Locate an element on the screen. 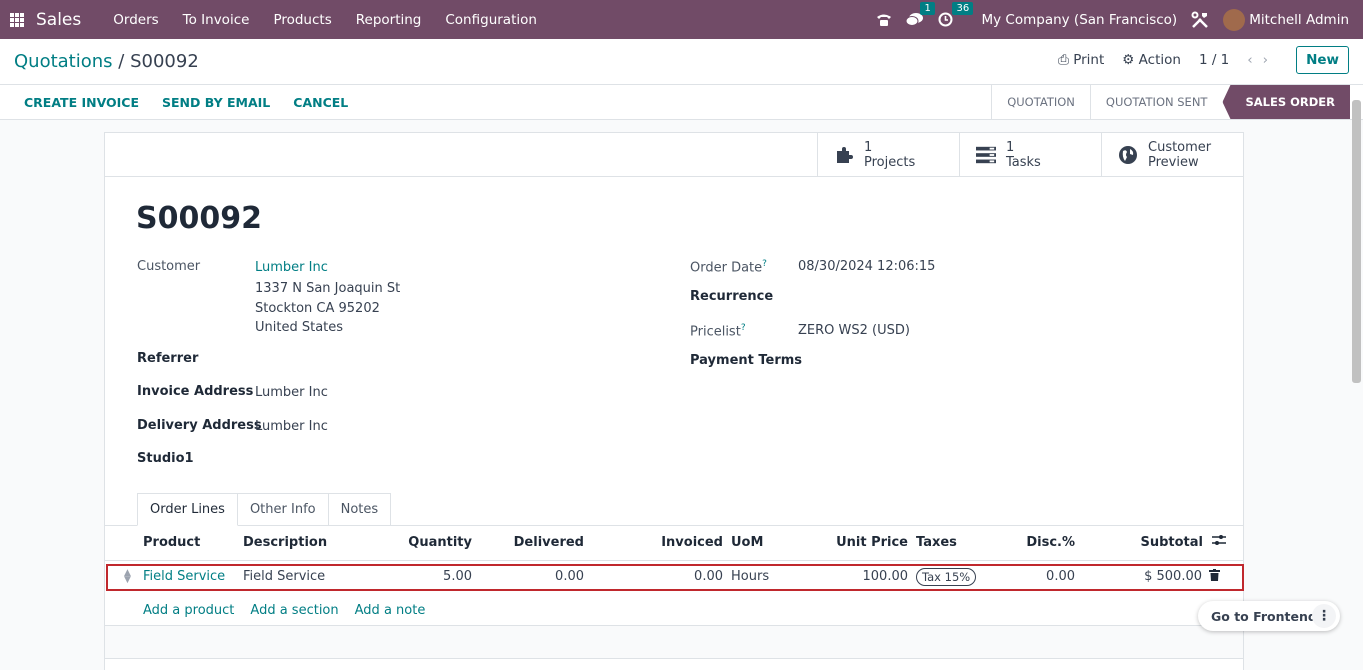  pricelist-label: Pricelist? is located at coordinates (718, 331).